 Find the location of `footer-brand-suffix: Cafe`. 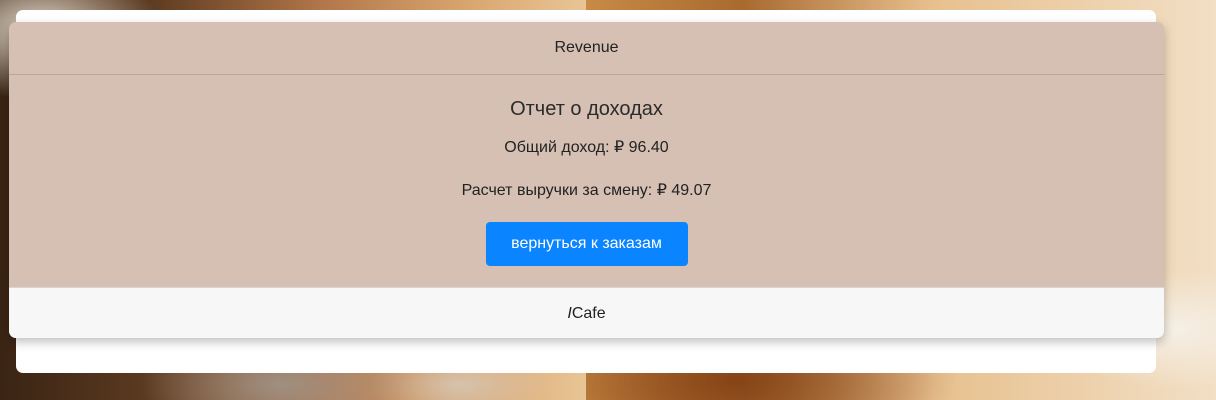

footer-brand-suffix: Cafe is located at coordinates (588, 313).